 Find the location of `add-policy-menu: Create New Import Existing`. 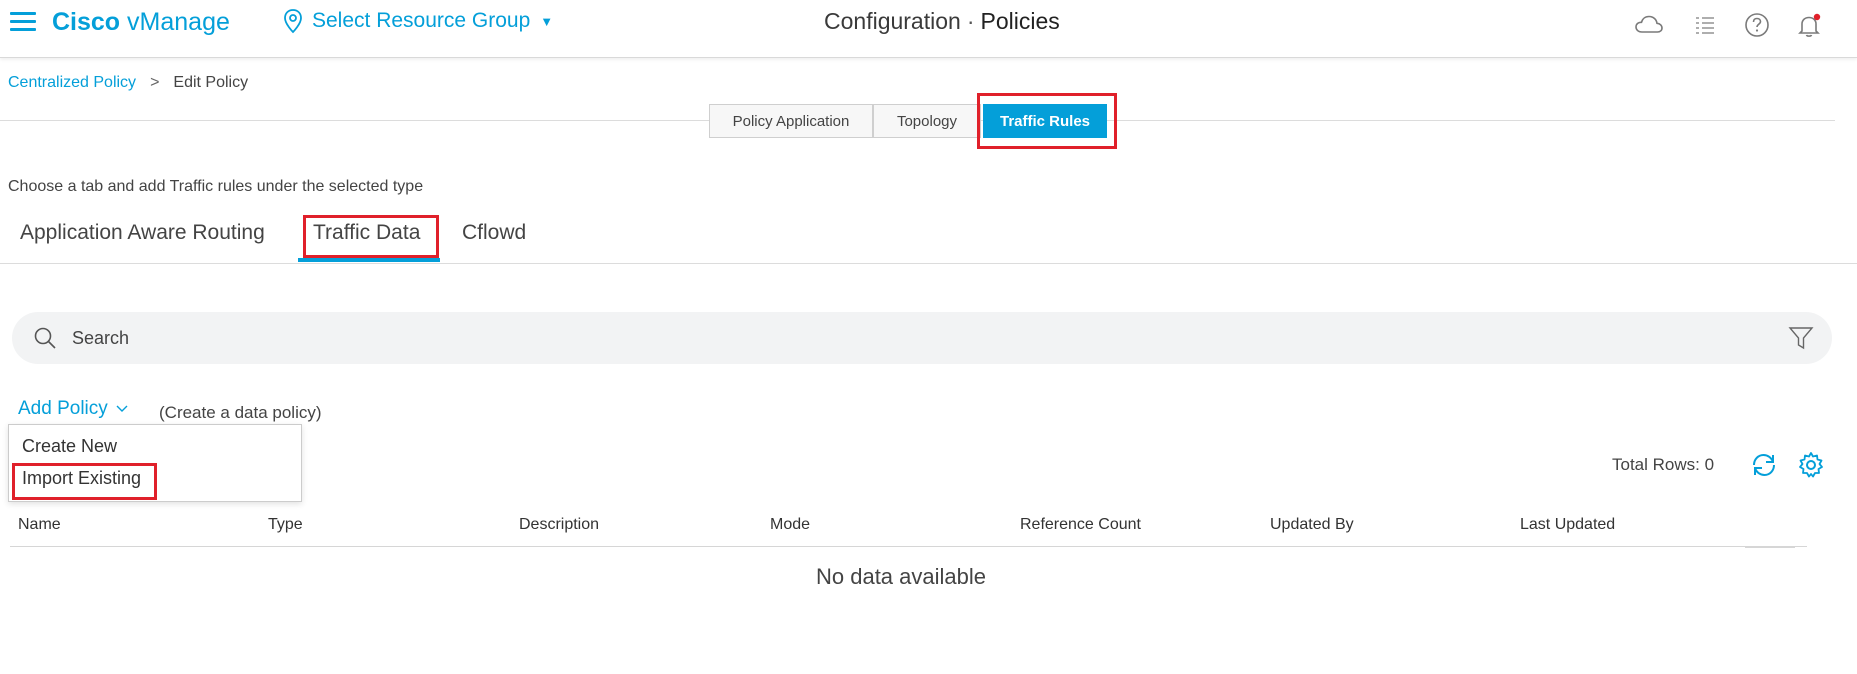

add-policy-menu: Create New Import Existing is located at coordinates (155, 463).